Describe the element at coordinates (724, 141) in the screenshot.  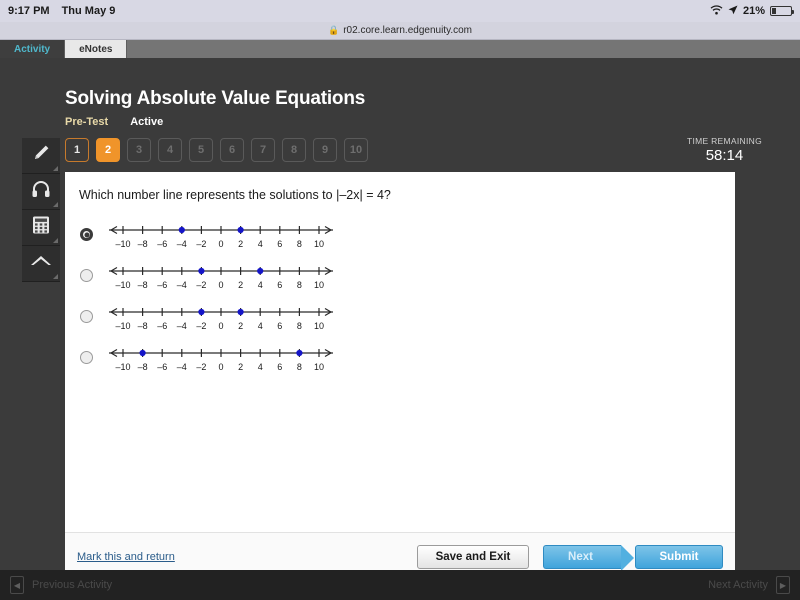
I see `timer-label: TIME REMAINING` at that location.